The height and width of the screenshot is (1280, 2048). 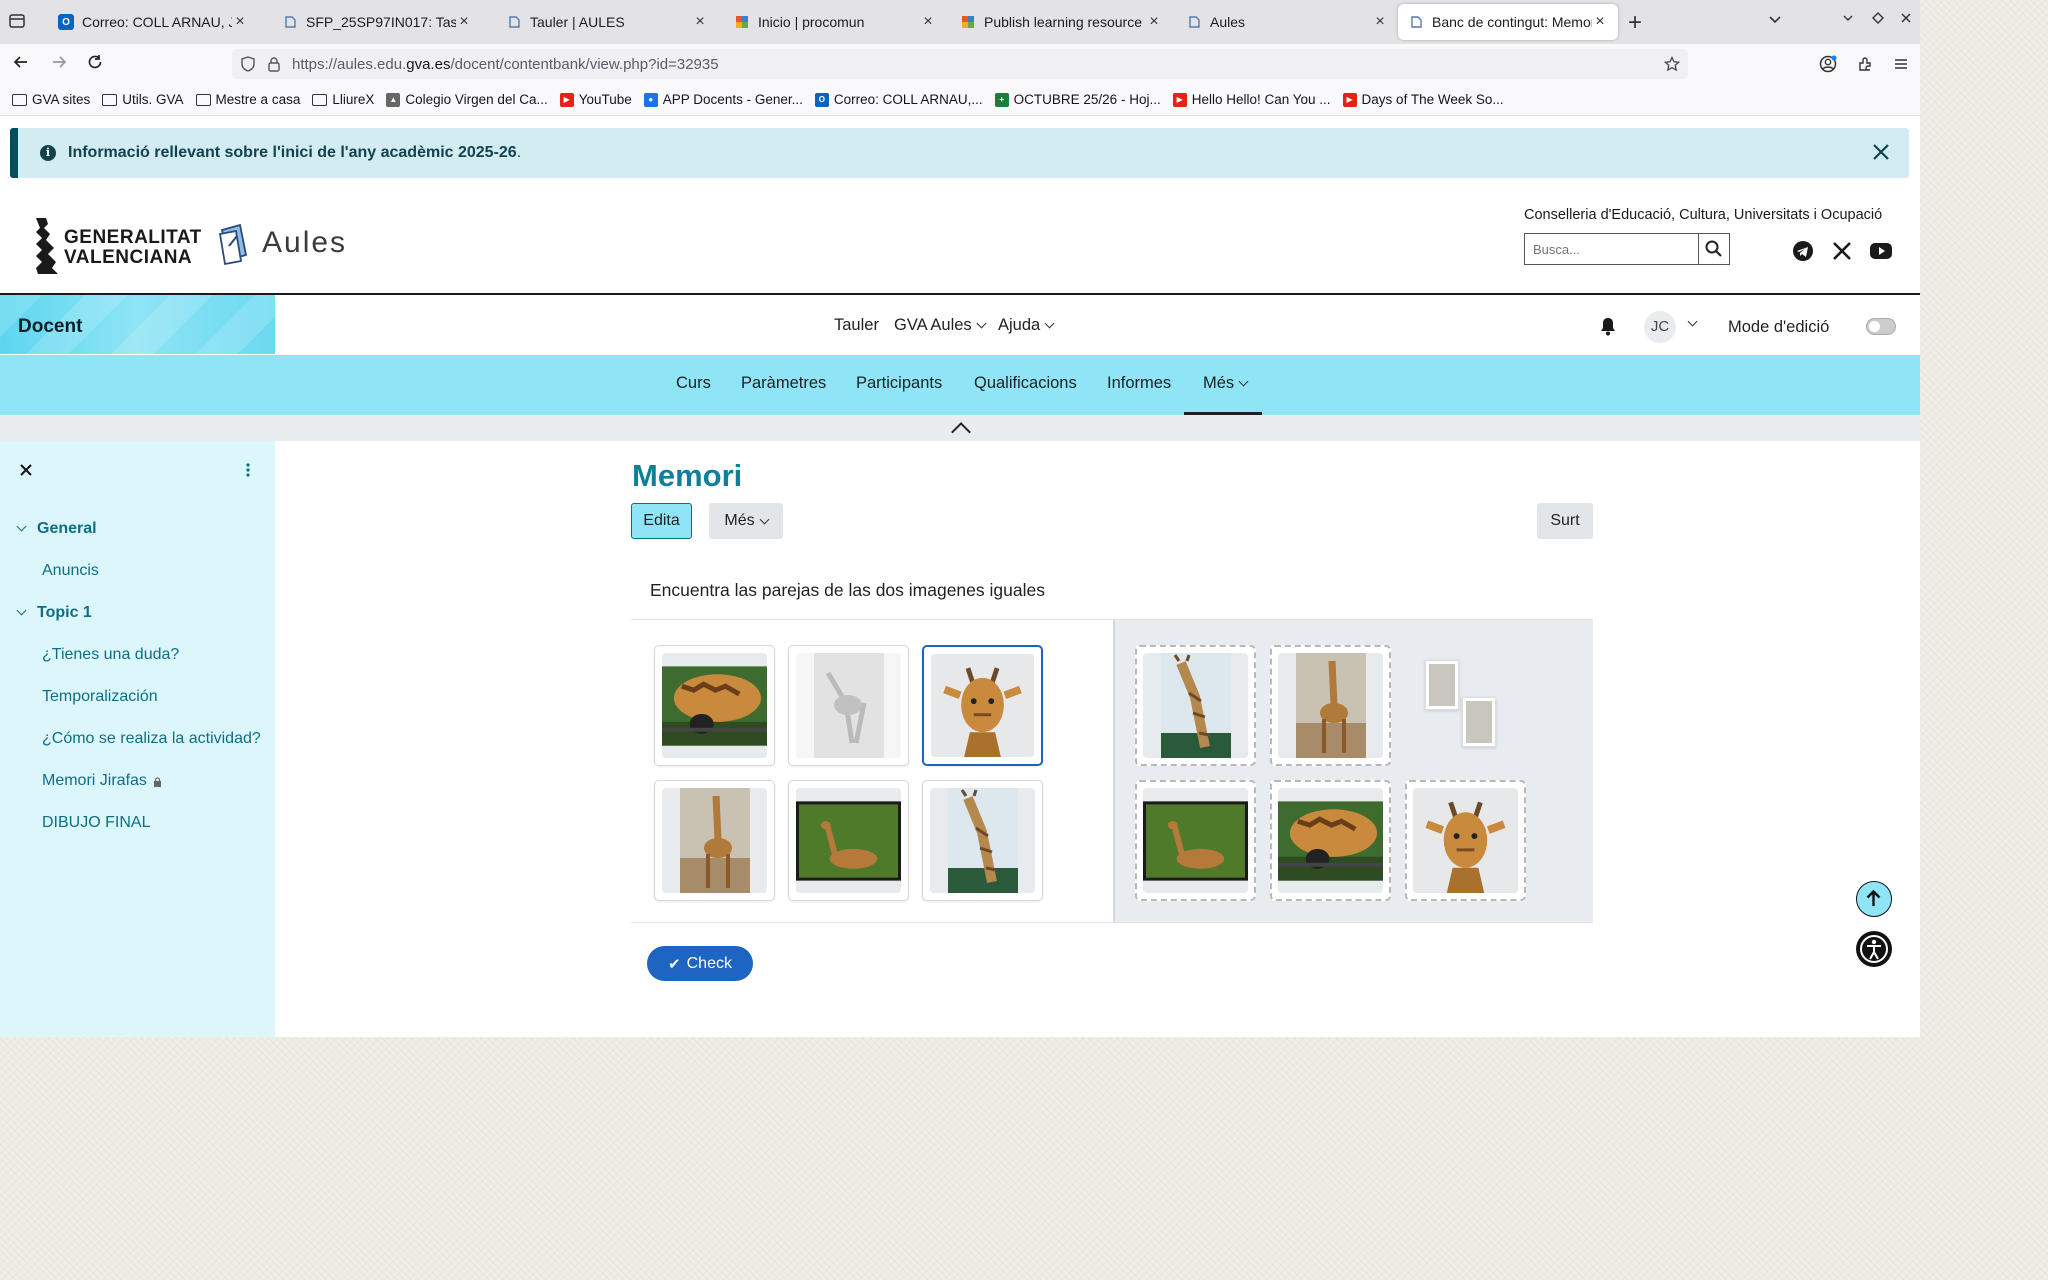 I want to click on minimize-icon, so click(x=1848, y=18).